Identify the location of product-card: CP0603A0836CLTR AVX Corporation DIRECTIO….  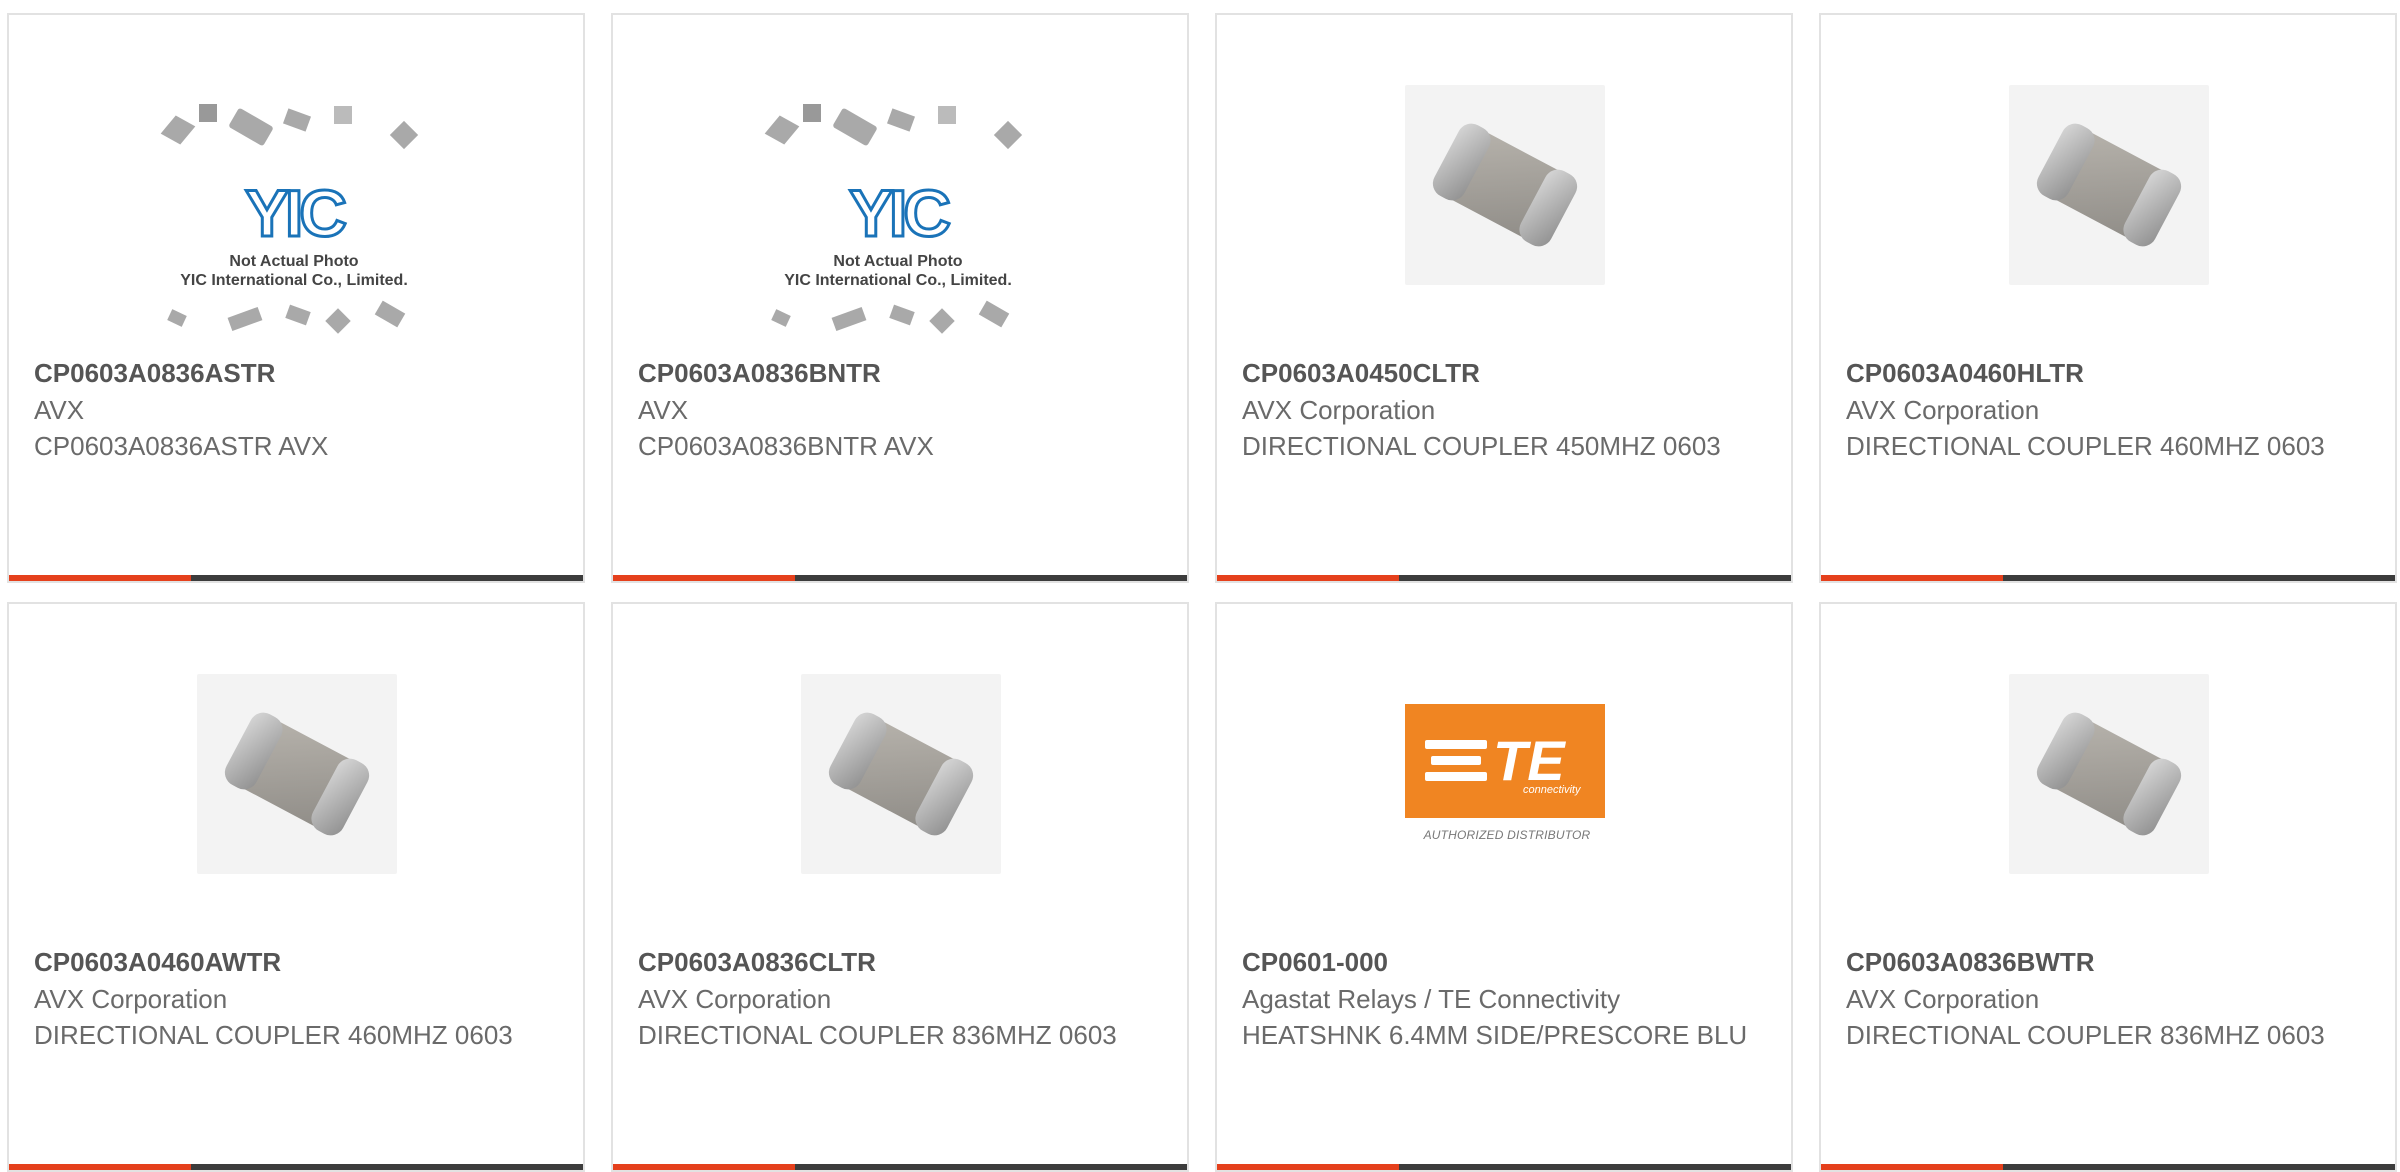
(900, 887).